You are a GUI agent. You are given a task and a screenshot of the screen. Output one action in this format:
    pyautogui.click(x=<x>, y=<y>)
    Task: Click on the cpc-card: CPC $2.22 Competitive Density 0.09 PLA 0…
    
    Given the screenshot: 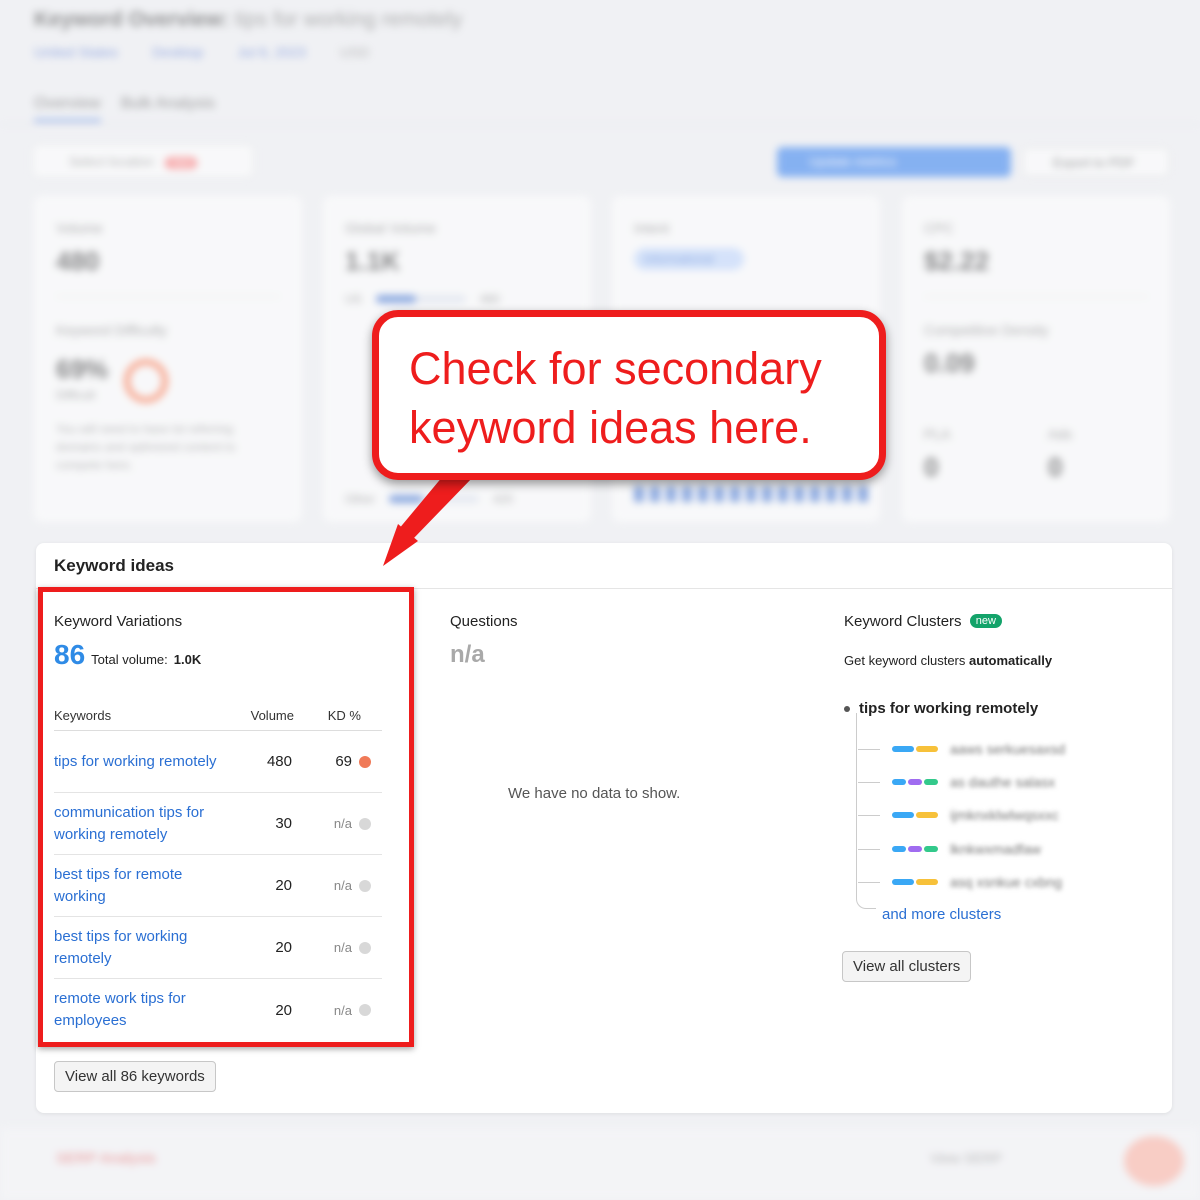 What is the action you would take?
    pyautogui.click(x=1036, y=359)
    